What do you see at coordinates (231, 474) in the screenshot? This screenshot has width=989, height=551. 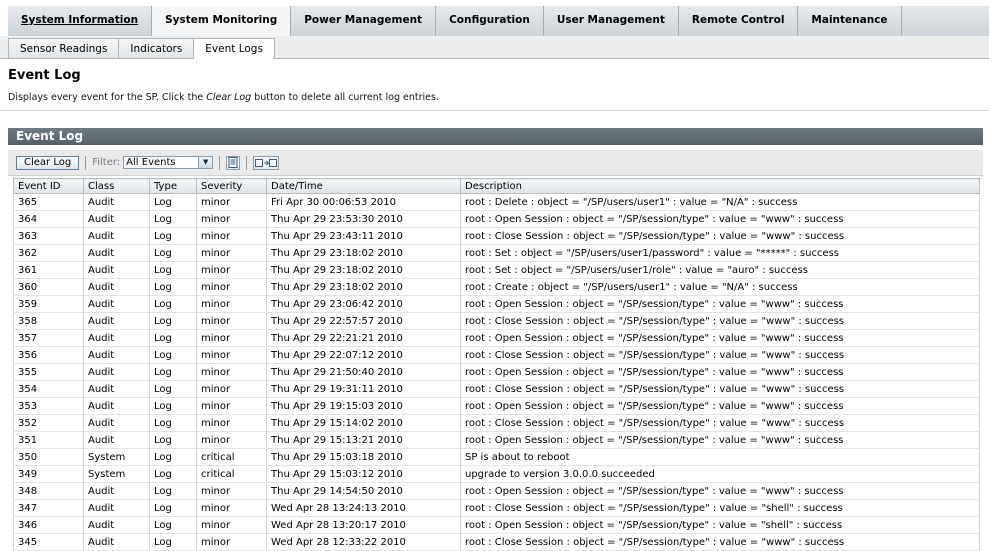 I see `severity-cell: critical` at bounding box center [231, 474].